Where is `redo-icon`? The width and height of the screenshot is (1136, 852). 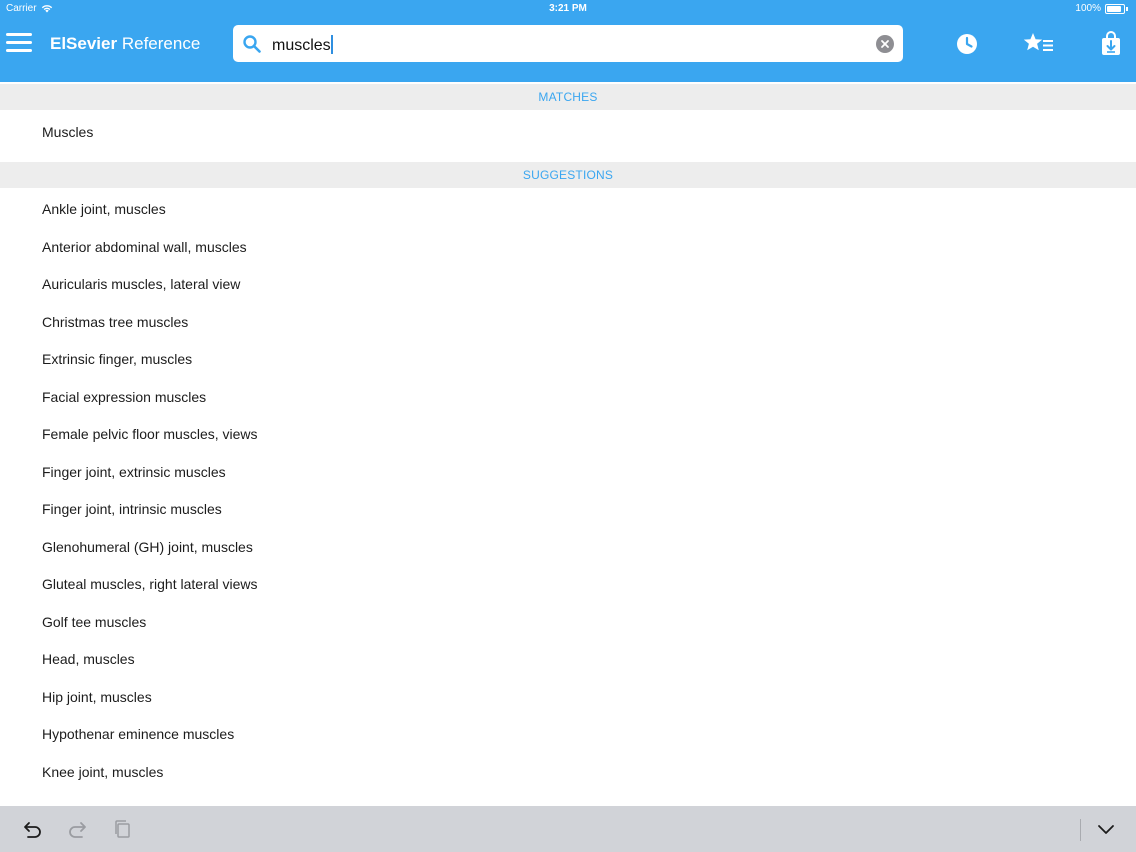
redo-icon is located at coordinates (77, 829).